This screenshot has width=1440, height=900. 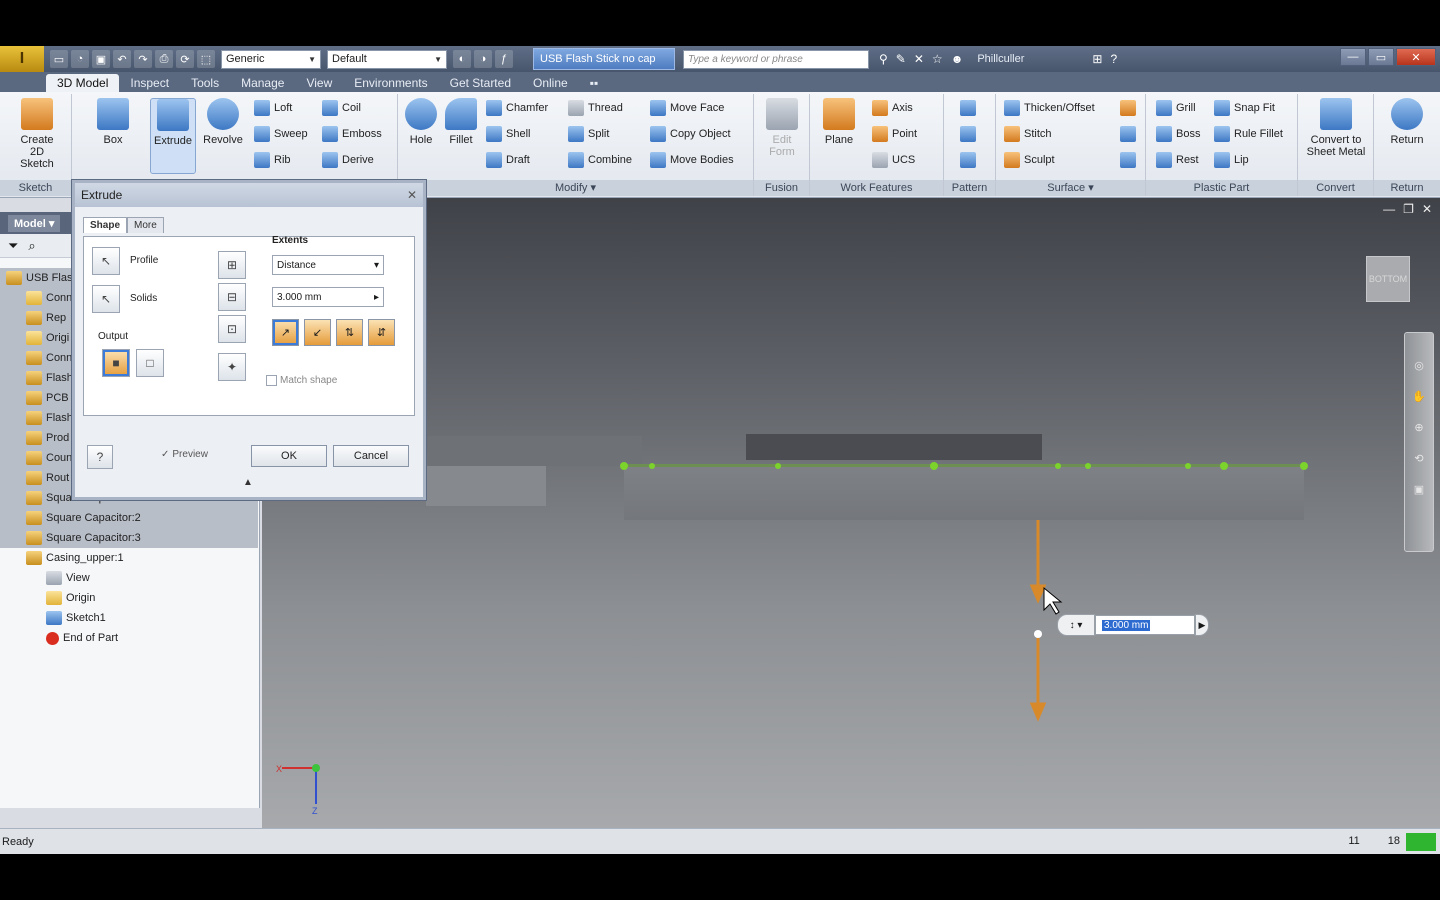 I want to click on circular-pattern-button, so click(x=968, y=134).